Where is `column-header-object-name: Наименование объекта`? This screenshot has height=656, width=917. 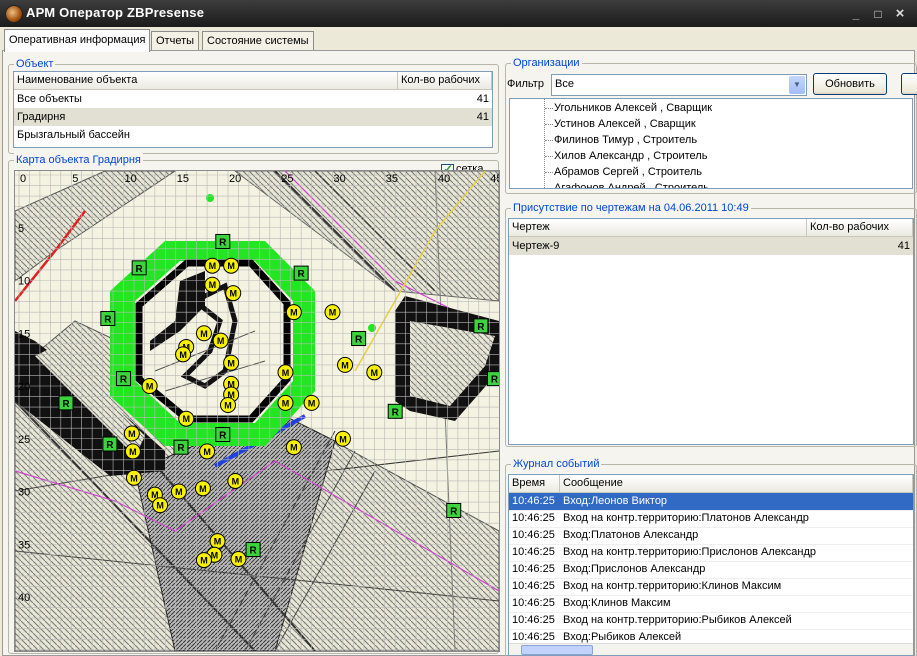
column-header-object-name: Наименование объекта is located at coordinates (206, 80).